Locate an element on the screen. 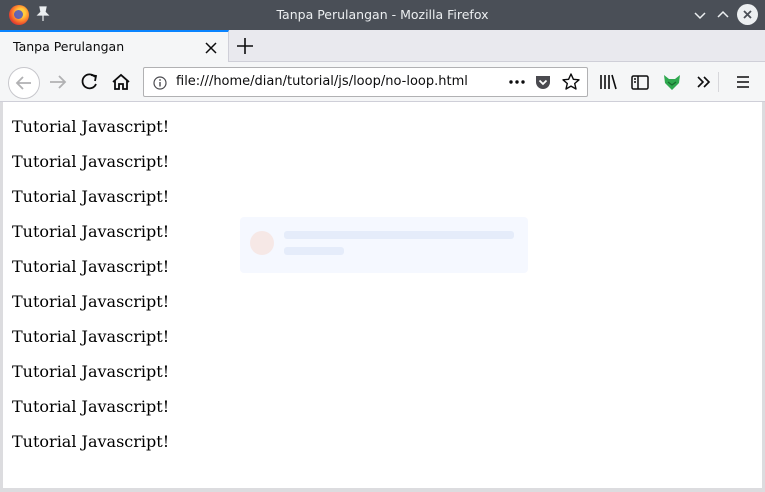 This screenshot has height=492, width=765. pocket-icon is located at coordinates (543, 82).